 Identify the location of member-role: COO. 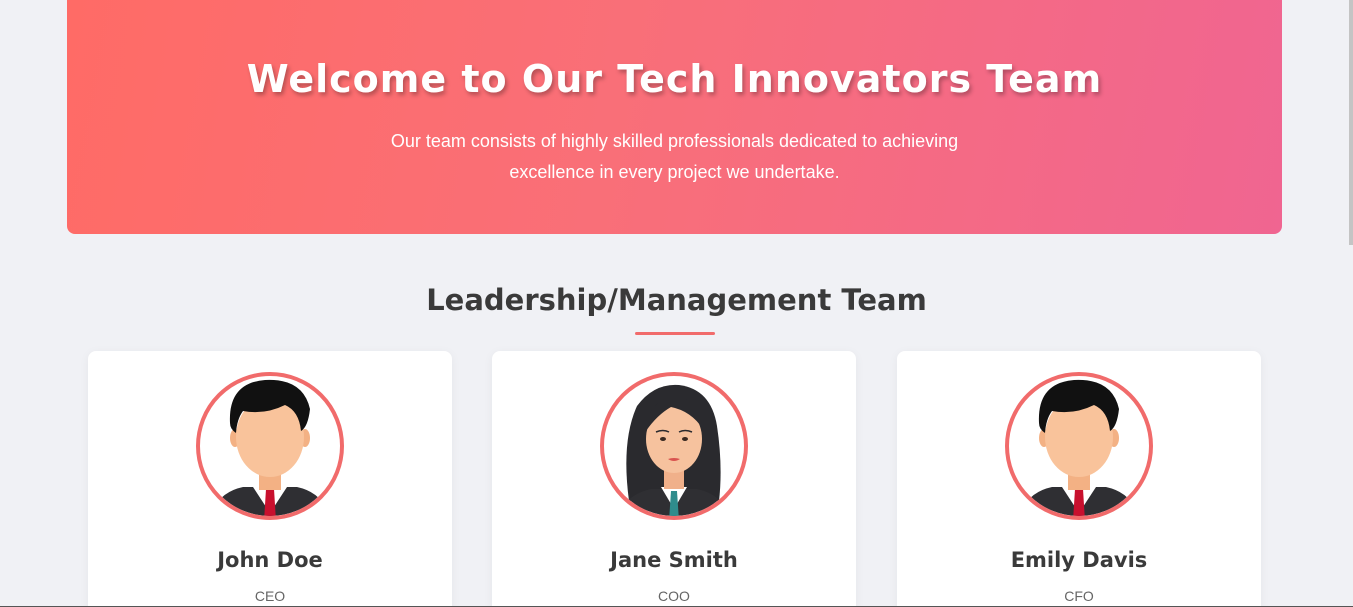
(674, 596).